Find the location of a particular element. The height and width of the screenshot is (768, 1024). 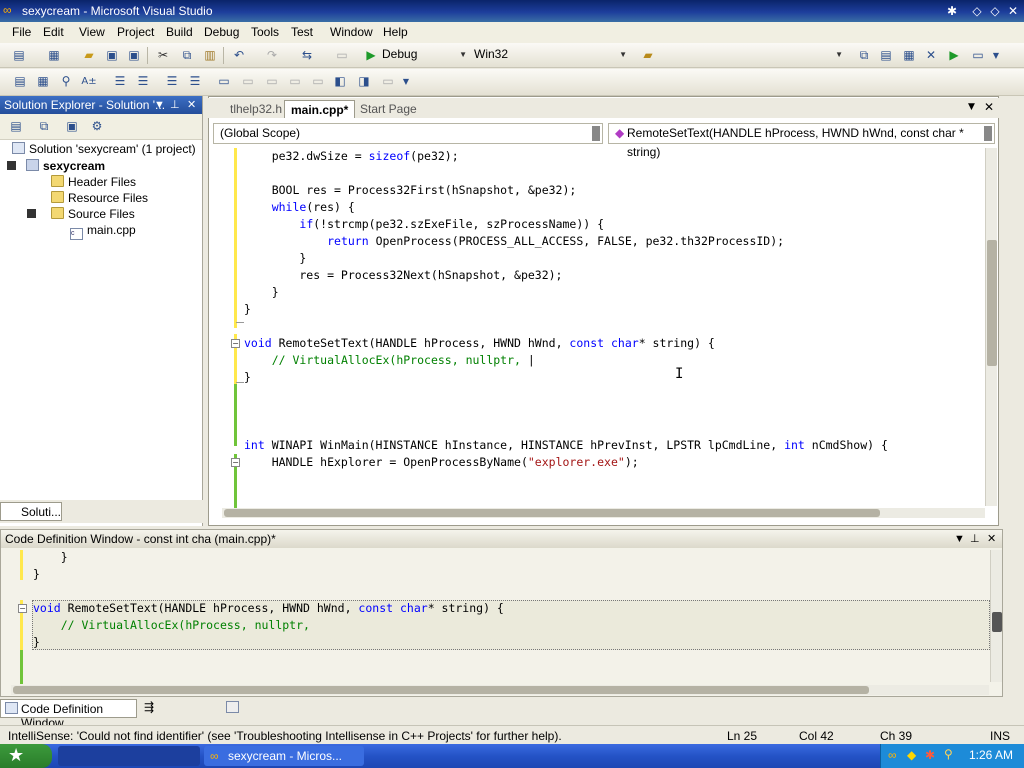

definition-vertical-scrollbar is located at coordinates (996, 616).